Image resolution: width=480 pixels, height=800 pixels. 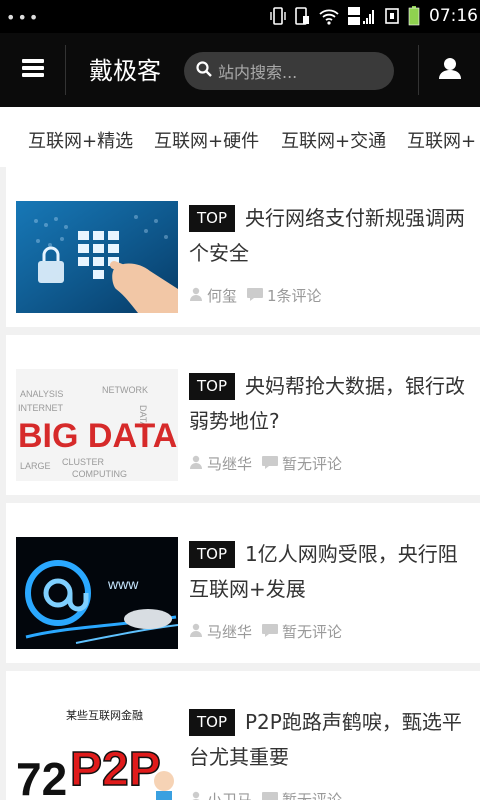 I want to click on tab-selected: 互联网+精选, so click(x=80, y=140).